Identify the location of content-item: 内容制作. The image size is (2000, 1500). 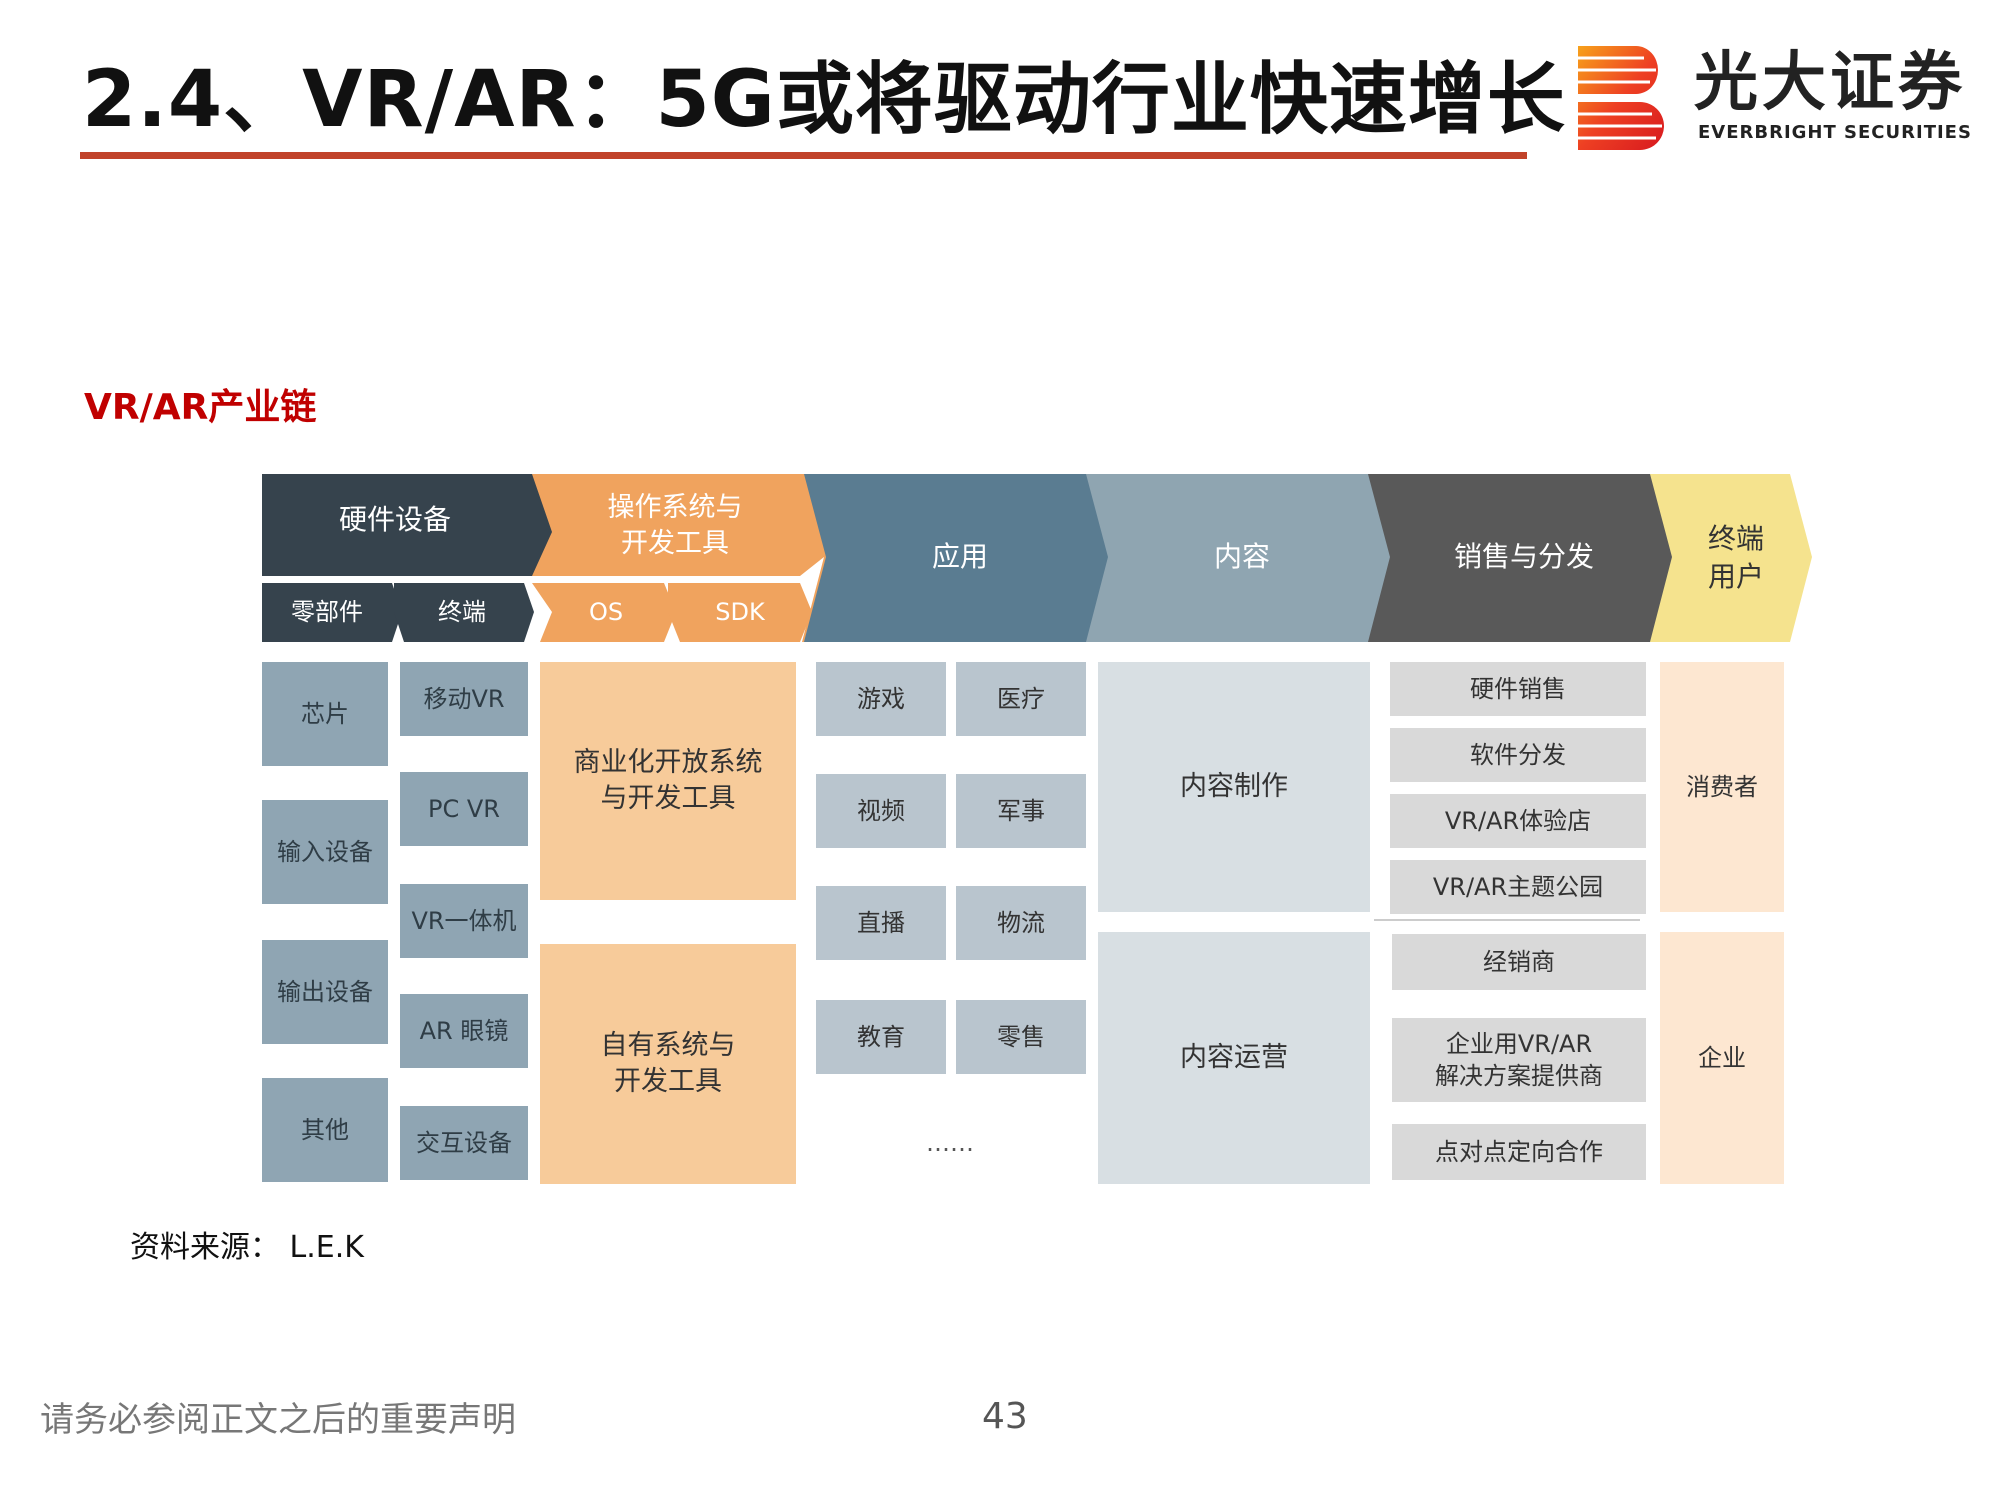
(1234, 787).